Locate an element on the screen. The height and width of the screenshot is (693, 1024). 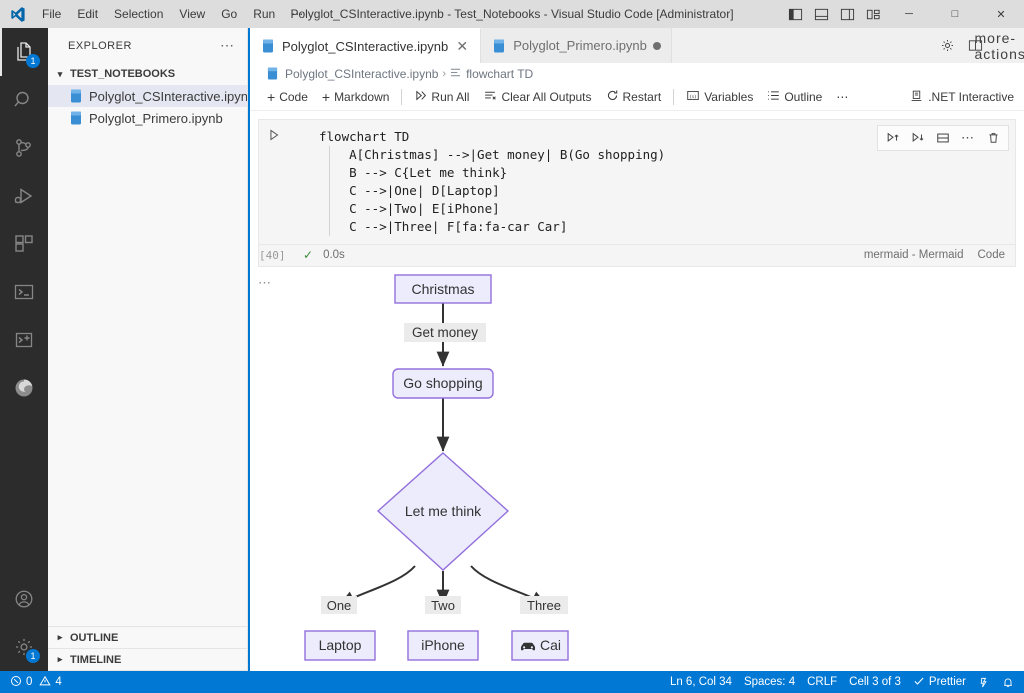
error-icon is located at coordinates (16, 682).